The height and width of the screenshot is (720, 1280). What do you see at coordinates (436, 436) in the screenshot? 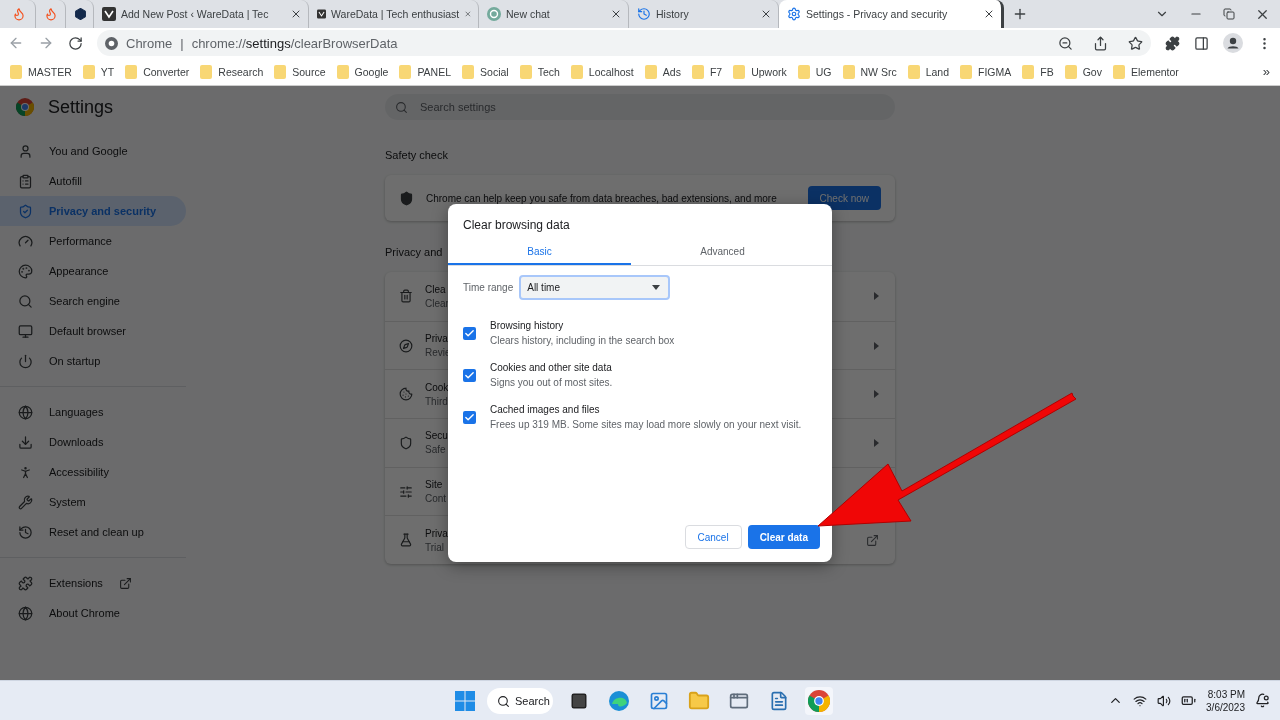
I see `row-title: Secu` at bounding box center [436, 436].